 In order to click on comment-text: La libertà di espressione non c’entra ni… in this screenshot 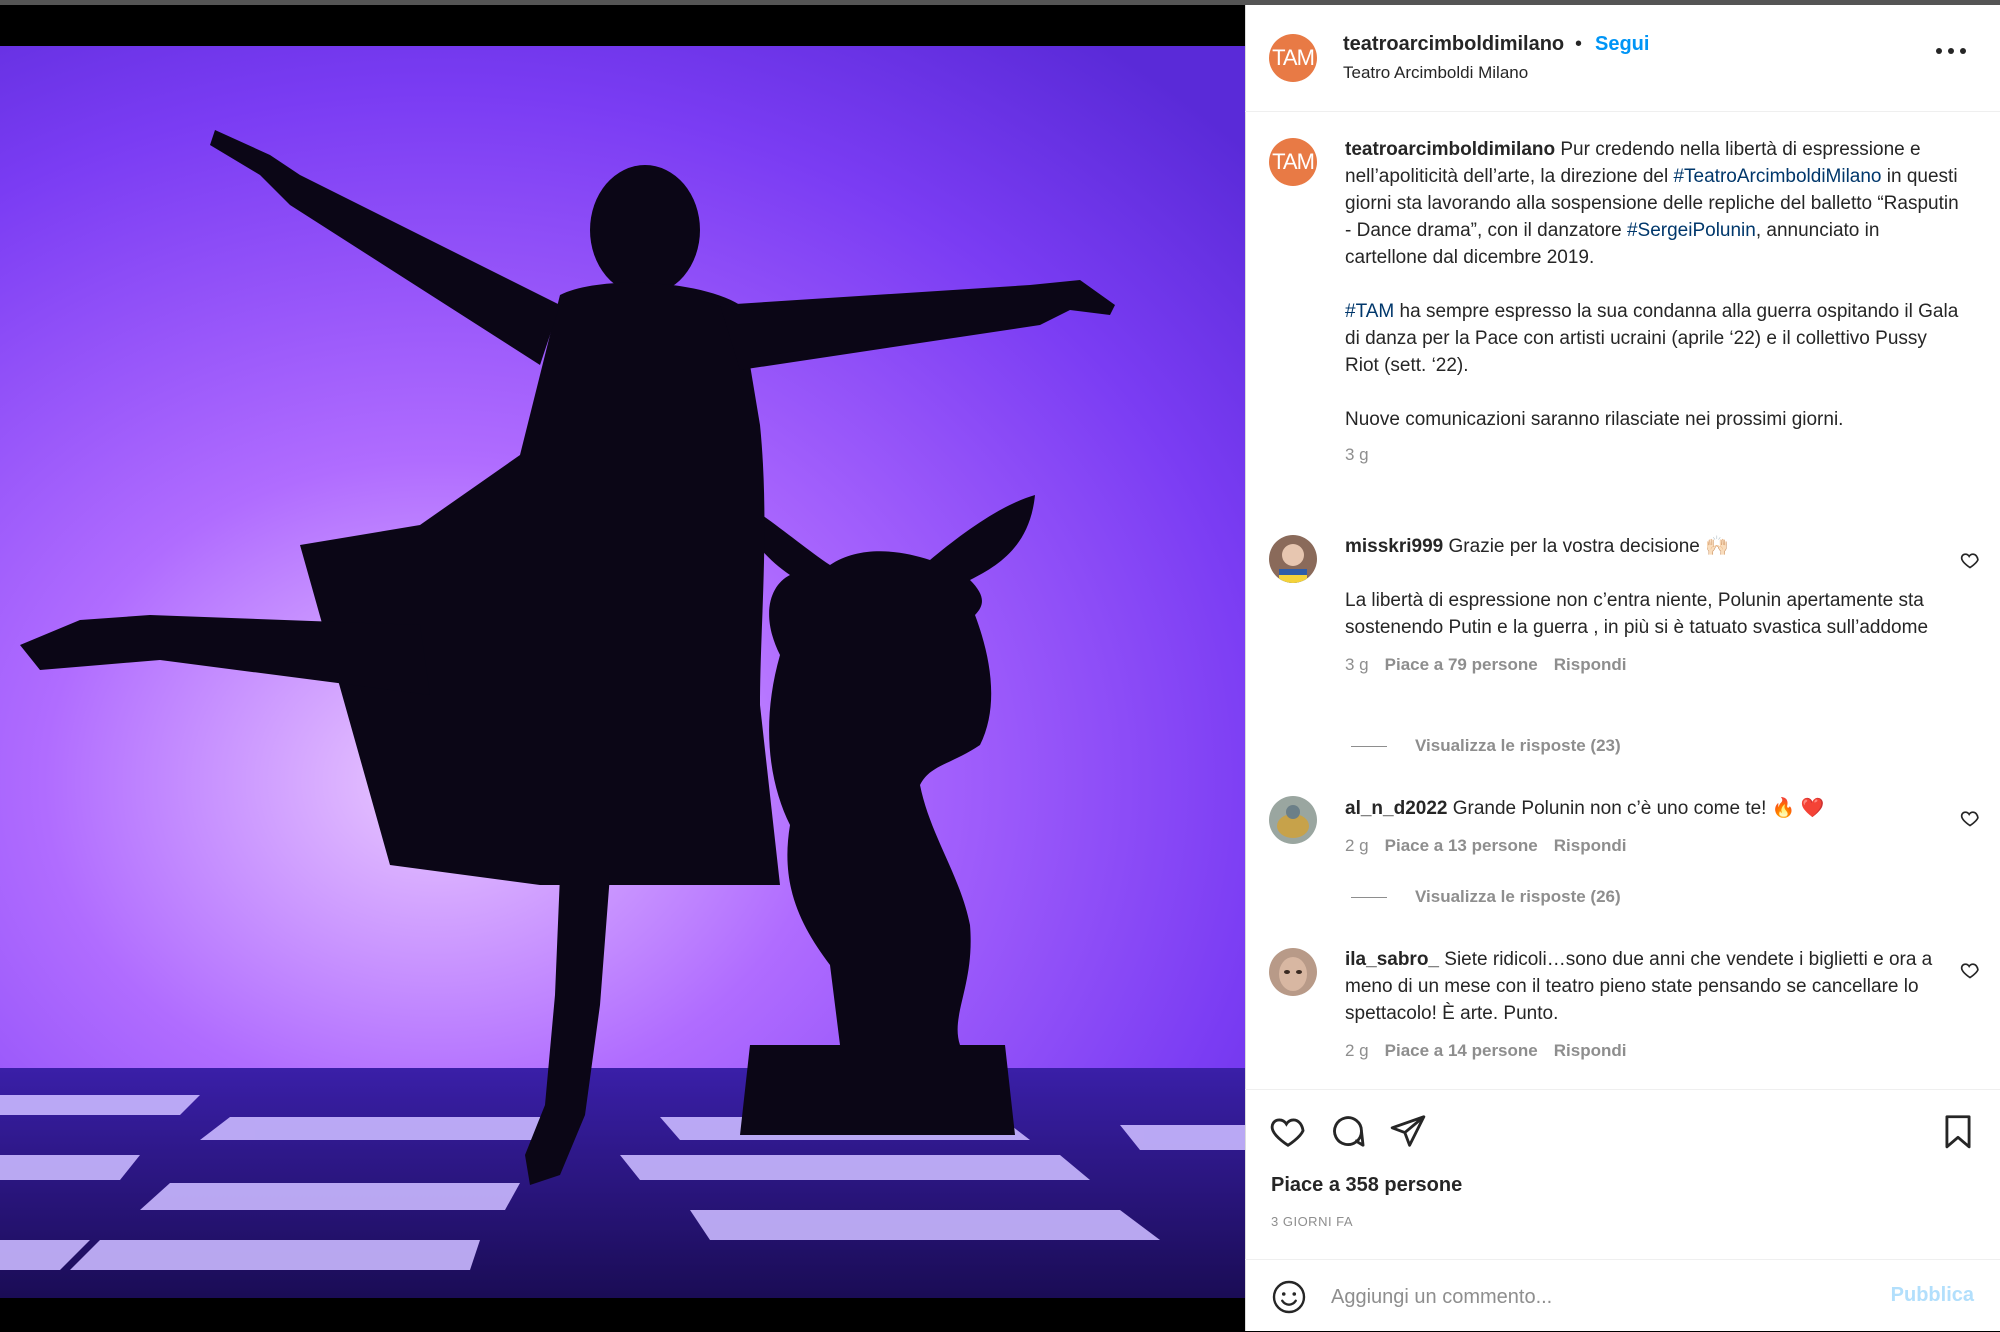, I will do `click(1637, 614)`.